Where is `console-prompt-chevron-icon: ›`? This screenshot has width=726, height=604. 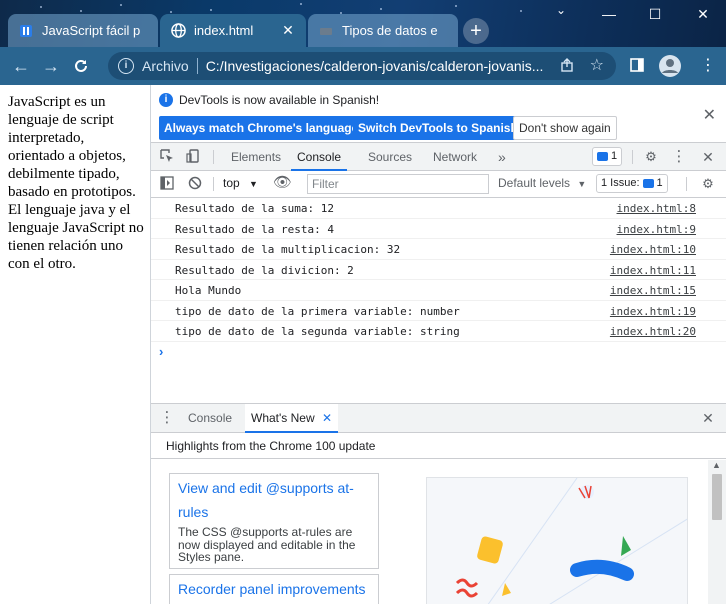 console-prompt-chevron-icon: › is located at coordinates (161, 351).